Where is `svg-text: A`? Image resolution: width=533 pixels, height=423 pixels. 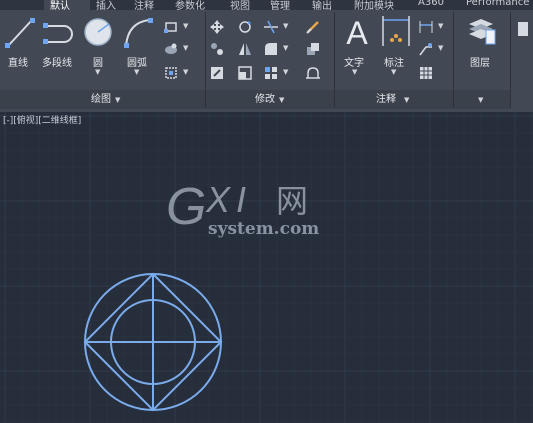 svg-text: A is located at coordinates (357, 32).